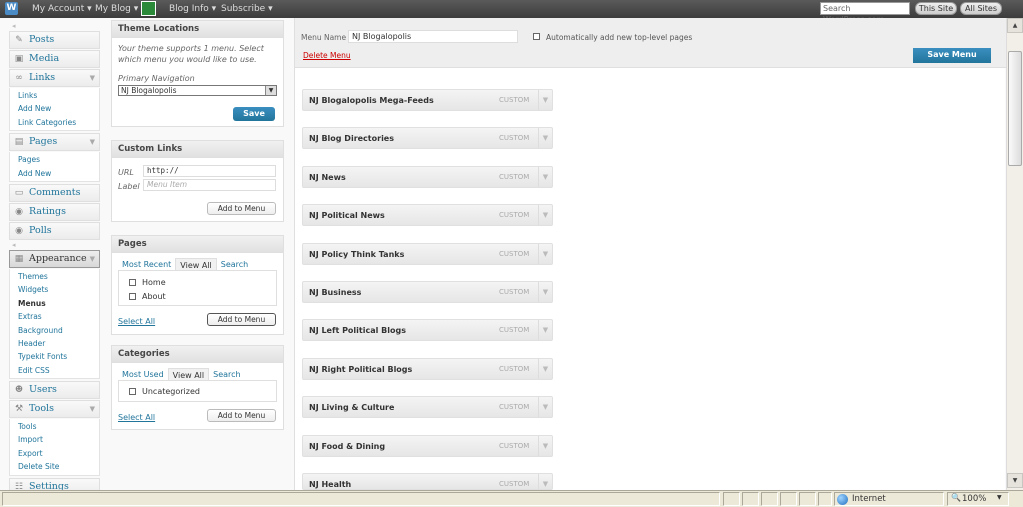  Describe the element at coordinates (54, 330) in the screenshot. I see `submenu-item-background: Background` at that location.